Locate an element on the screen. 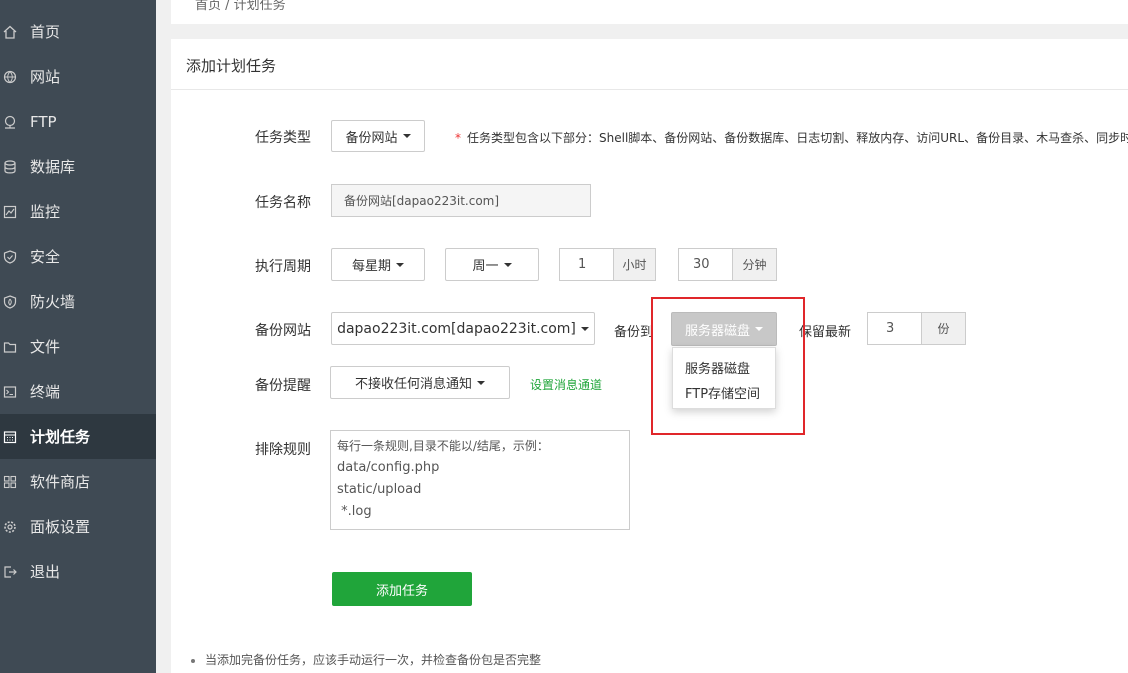  sidebar-item-label: 监控 is located at coordinates (45, 212).